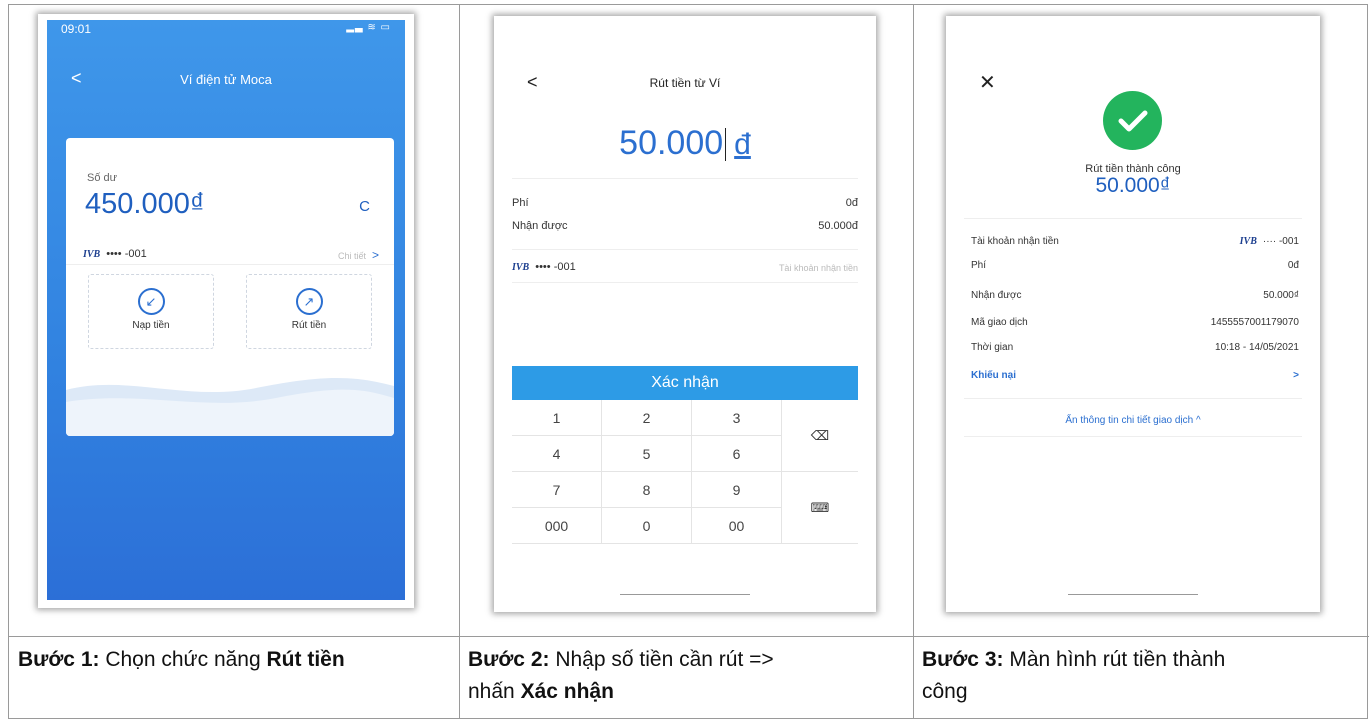  Describe the element at coordinates (1135, 265) in the screenshot. I see `fee-row: Phí 0đ` at that location.